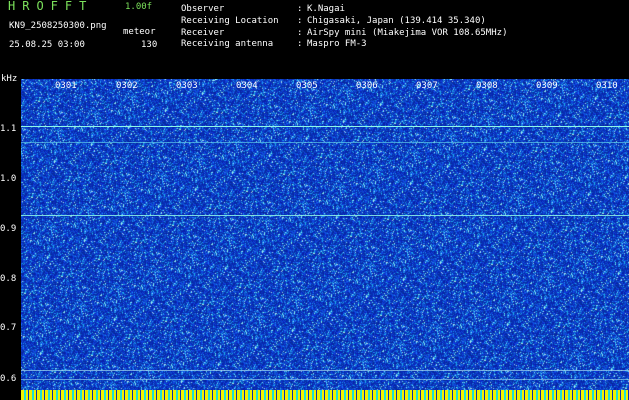 This screenshot has height=400, width=629. I want to click on meteor-count: 130, so click(149, 45).